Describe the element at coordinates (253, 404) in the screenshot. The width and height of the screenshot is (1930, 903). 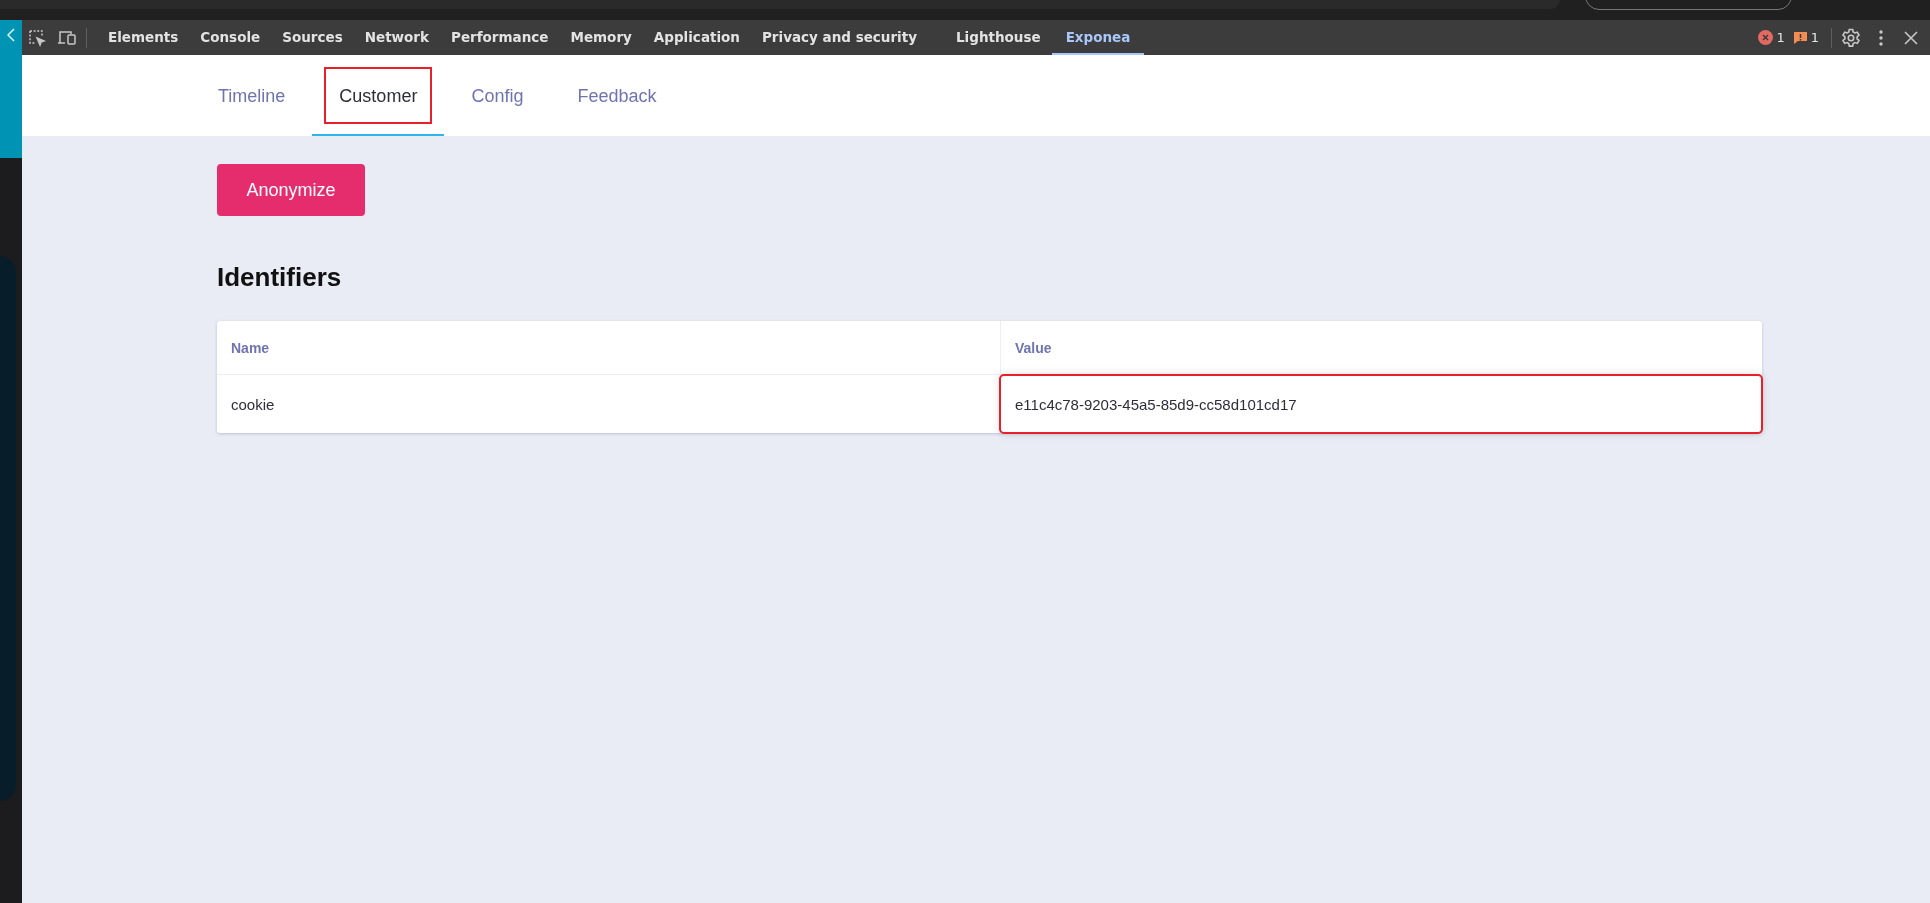
I see `table-cell-text: cookie` at that location.